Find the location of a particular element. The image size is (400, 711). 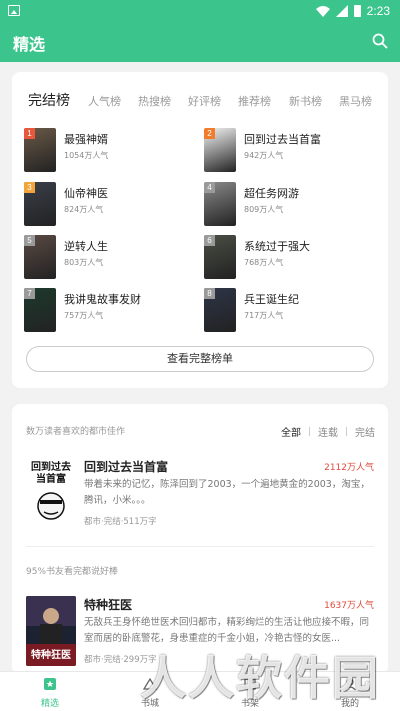

rank-title: 兵王诞生纪 is located at coordinates (271, 299).